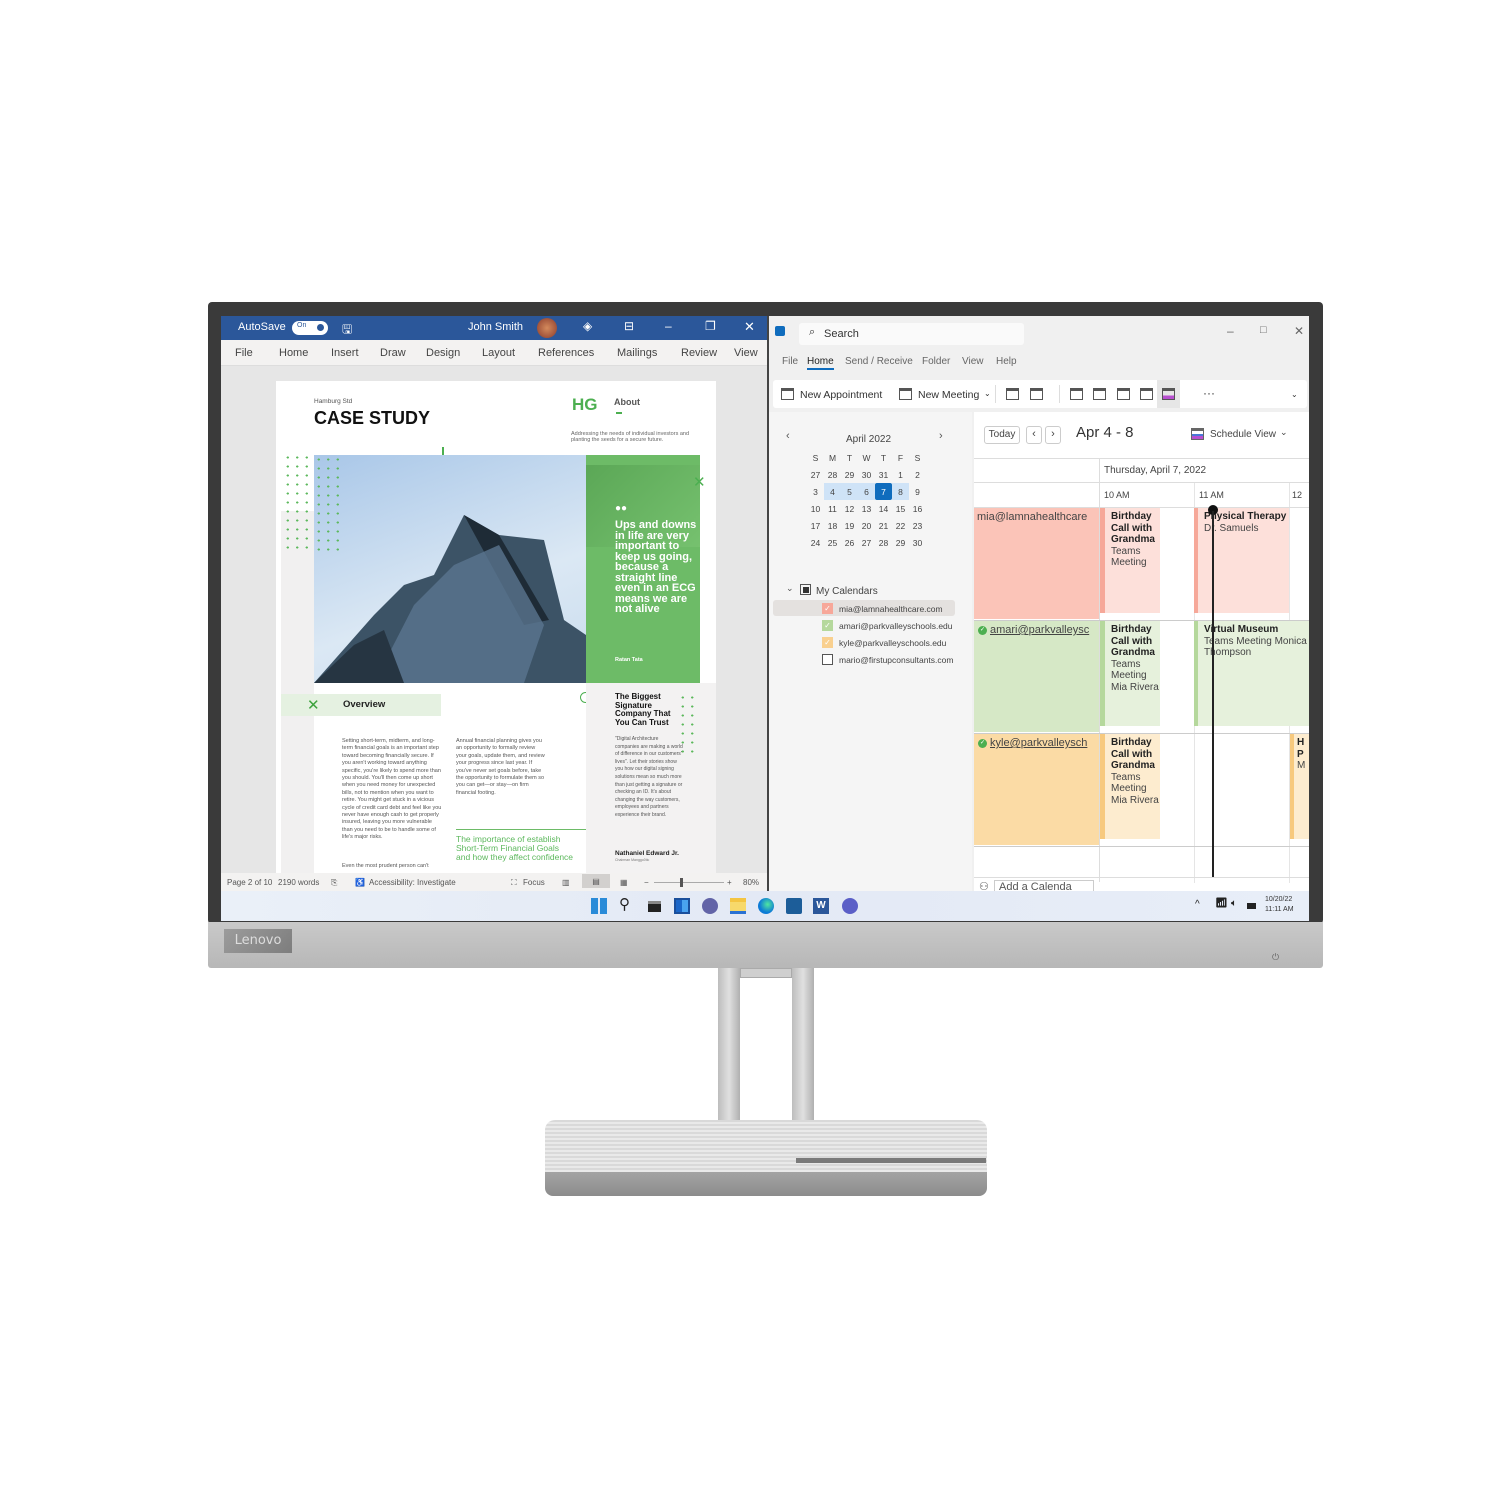 The image size is (1500, 1500). What do you see at coordinates (891, 609) in the screenshot?
I see `calendar-item: mia@lamnahealthcare.com` at bounding box center [891, 609].